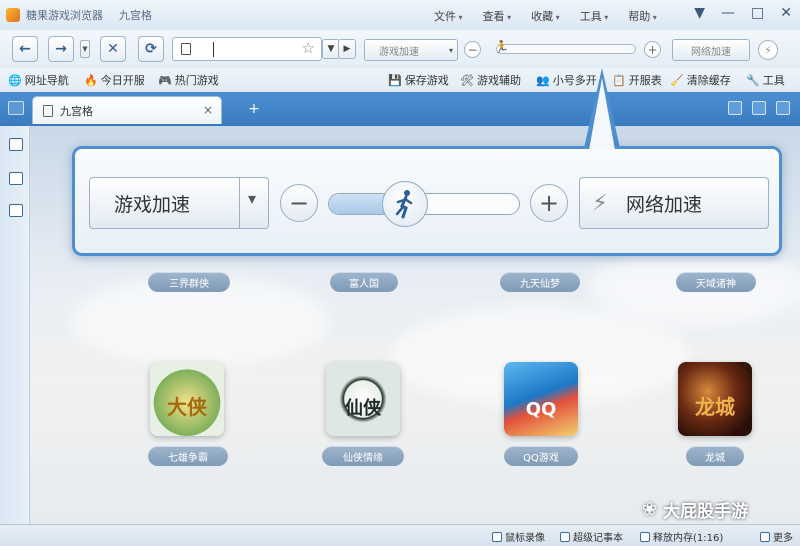  What do you see at coordinates (46, 80) in the screenshot?
I see `bookmark-label: 网址导航` at bounding box center [46, 80].